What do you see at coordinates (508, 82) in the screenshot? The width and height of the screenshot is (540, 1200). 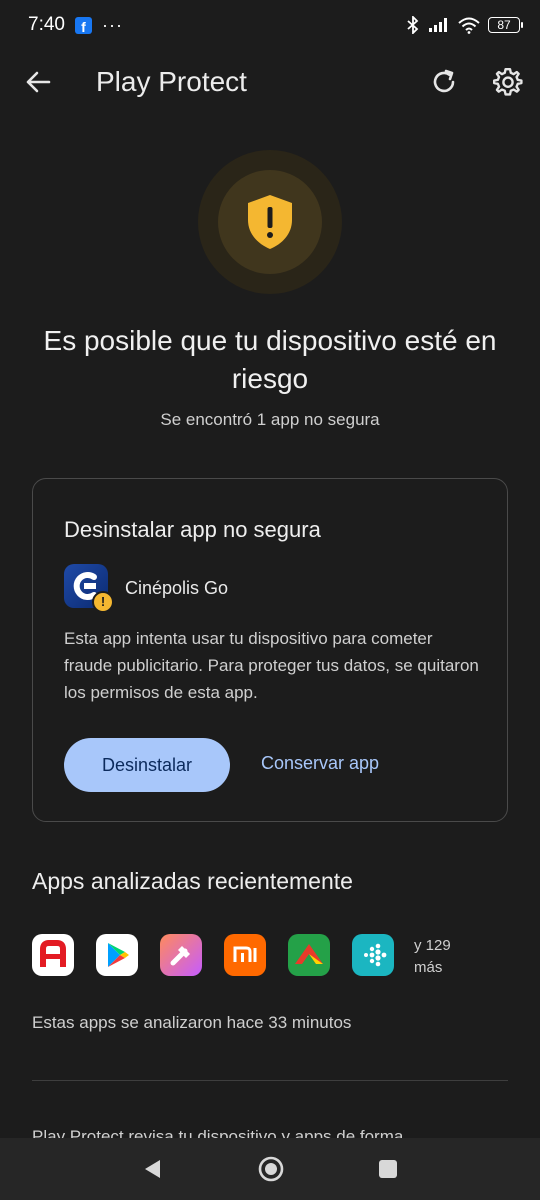 I see `gear-icon` at bounding box center [508, 82].